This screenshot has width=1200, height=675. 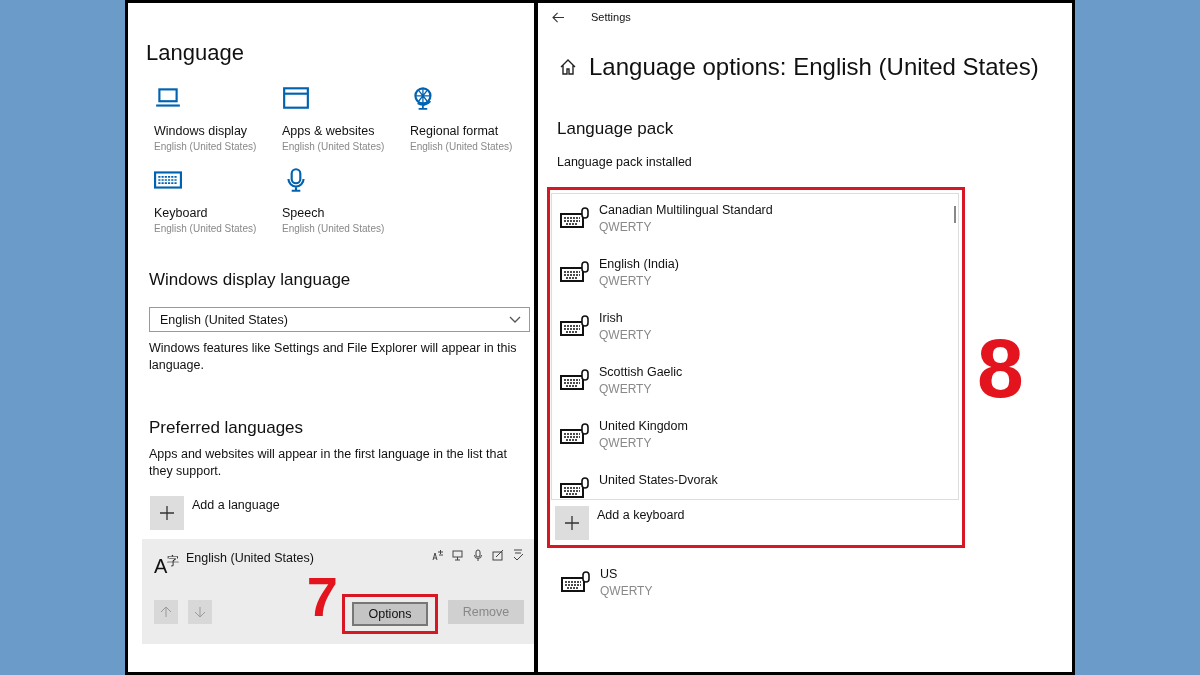 I want to click on settings-tile: Apps & websites English (United States), so click(x=346, y=119).